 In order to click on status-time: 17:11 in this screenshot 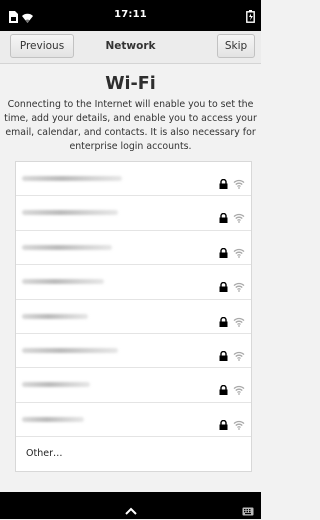, I will do `click(130, 14)`.